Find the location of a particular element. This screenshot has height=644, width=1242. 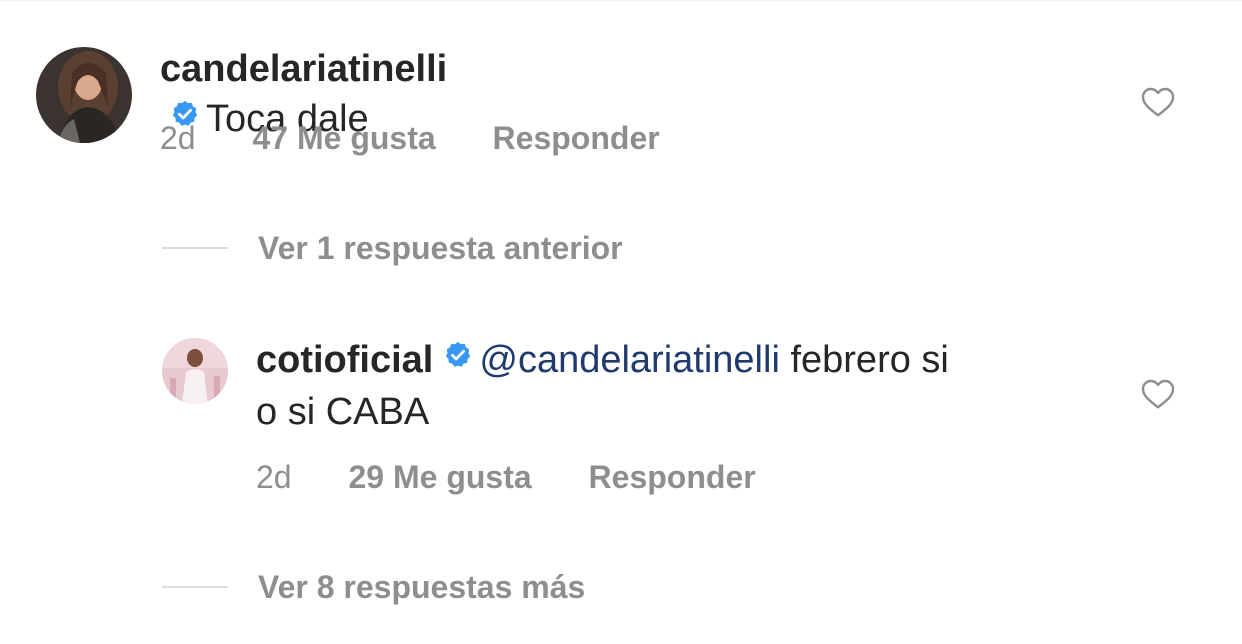

likes-count: 47 Me gusta is located at coordinates (343, 138).